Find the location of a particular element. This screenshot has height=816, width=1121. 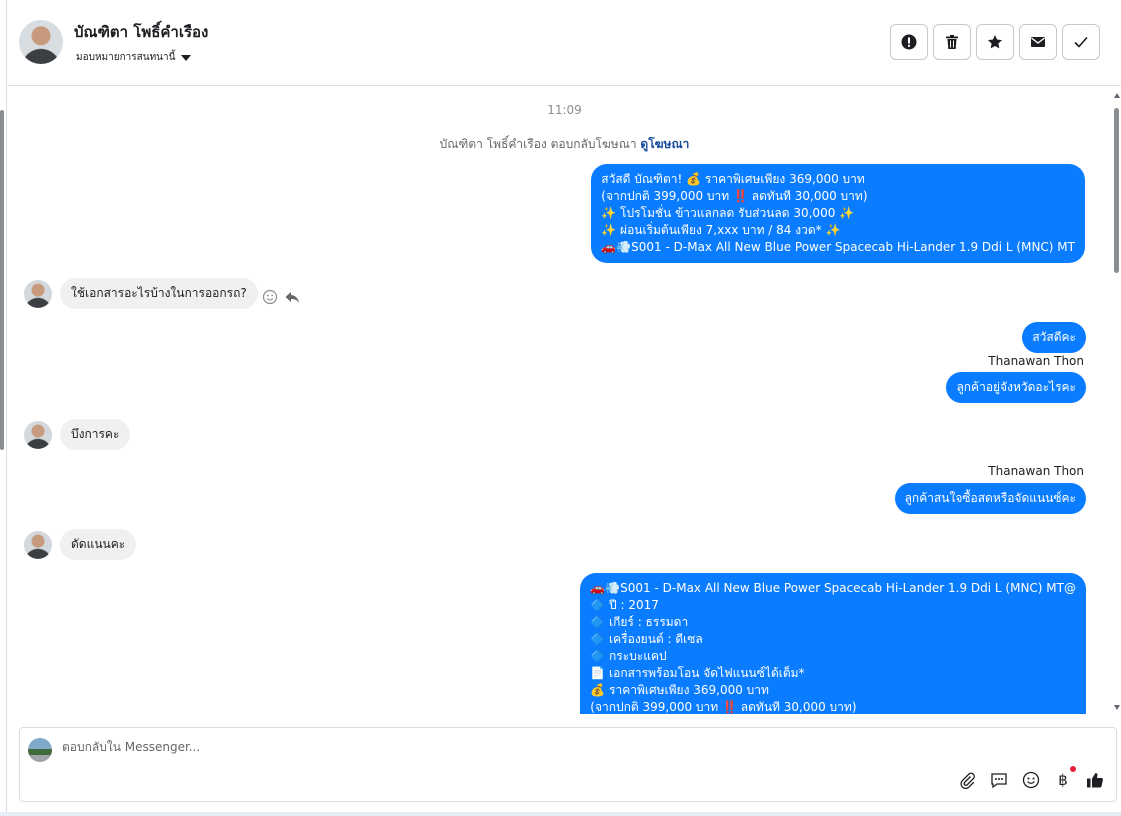

incoming-message: ดัดแนนคะ is located at coordinates (98, 544).